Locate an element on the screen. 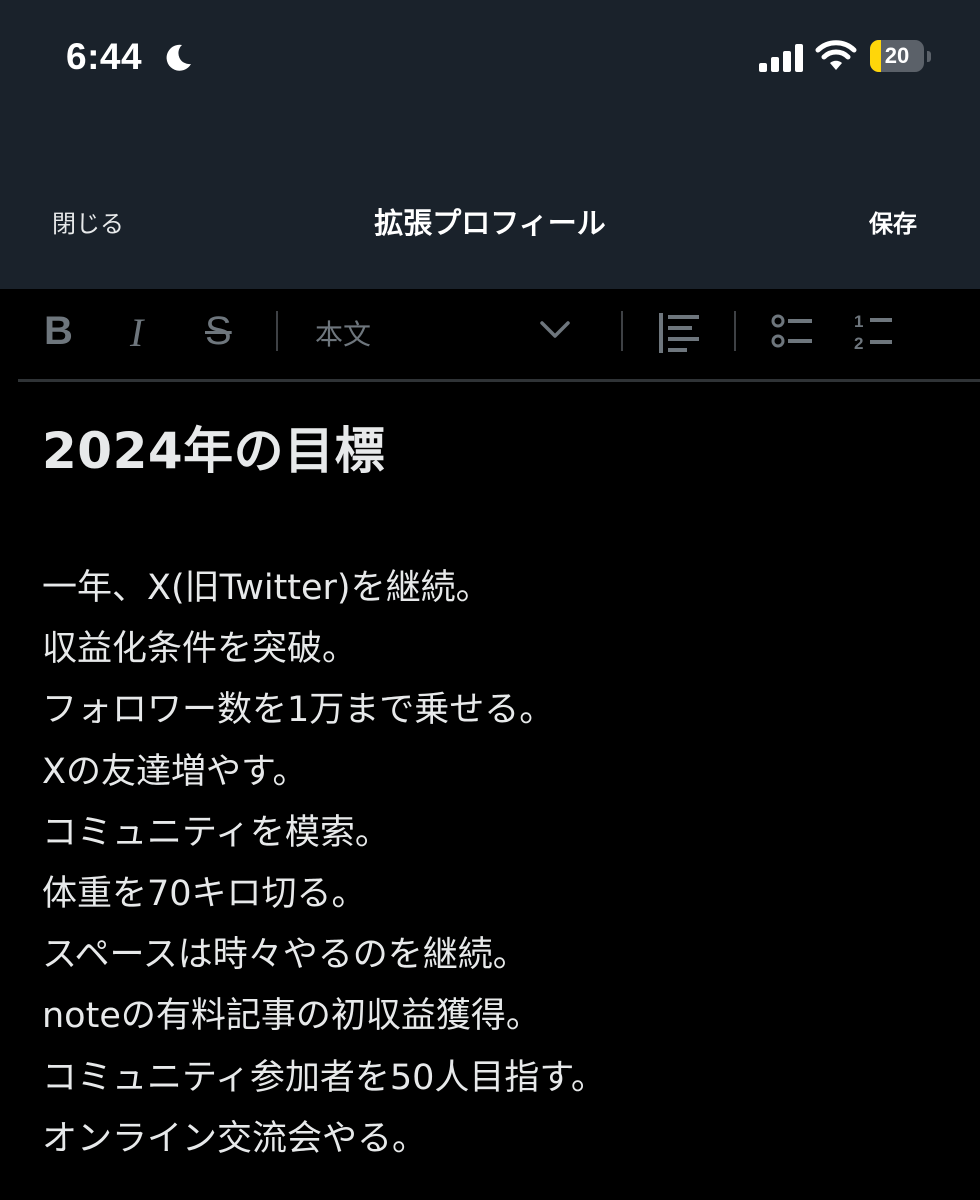  page-title: 拡張プロフィール is located at coordinates (490, 223).